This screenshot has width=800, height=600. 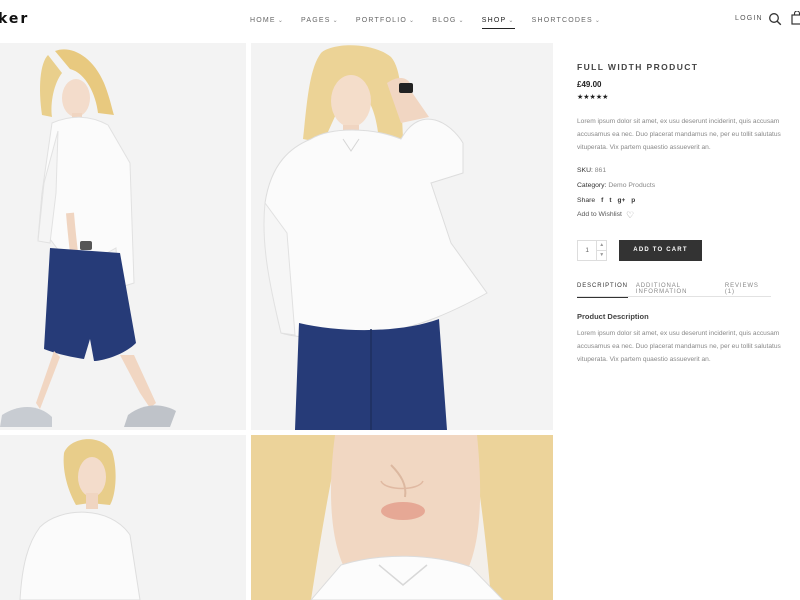 What do you see at coordinates (749, 18) in the screenshot?
I see `login-link: LOGIN` at bounding box center [749, 18].